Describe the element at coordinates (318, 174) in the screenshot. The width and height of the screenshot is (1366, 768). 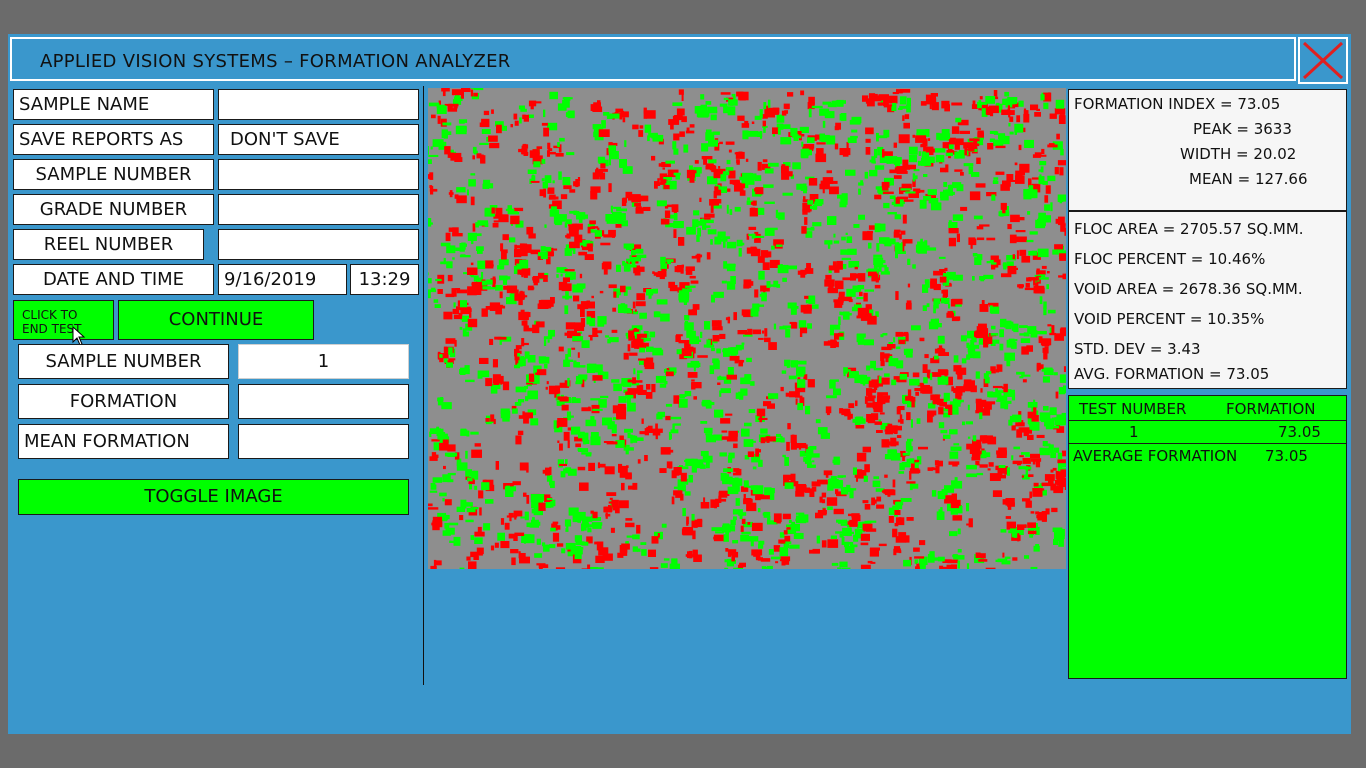
I see `sample-number-field` at that location.